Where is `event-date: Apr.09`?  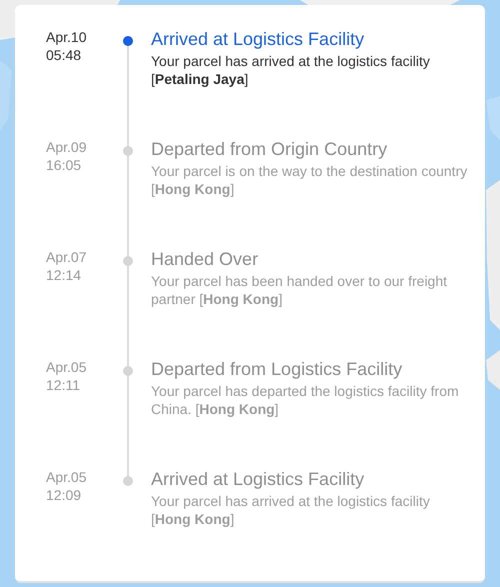
event-date: Apr.09 is located at coordinates (67, 147).